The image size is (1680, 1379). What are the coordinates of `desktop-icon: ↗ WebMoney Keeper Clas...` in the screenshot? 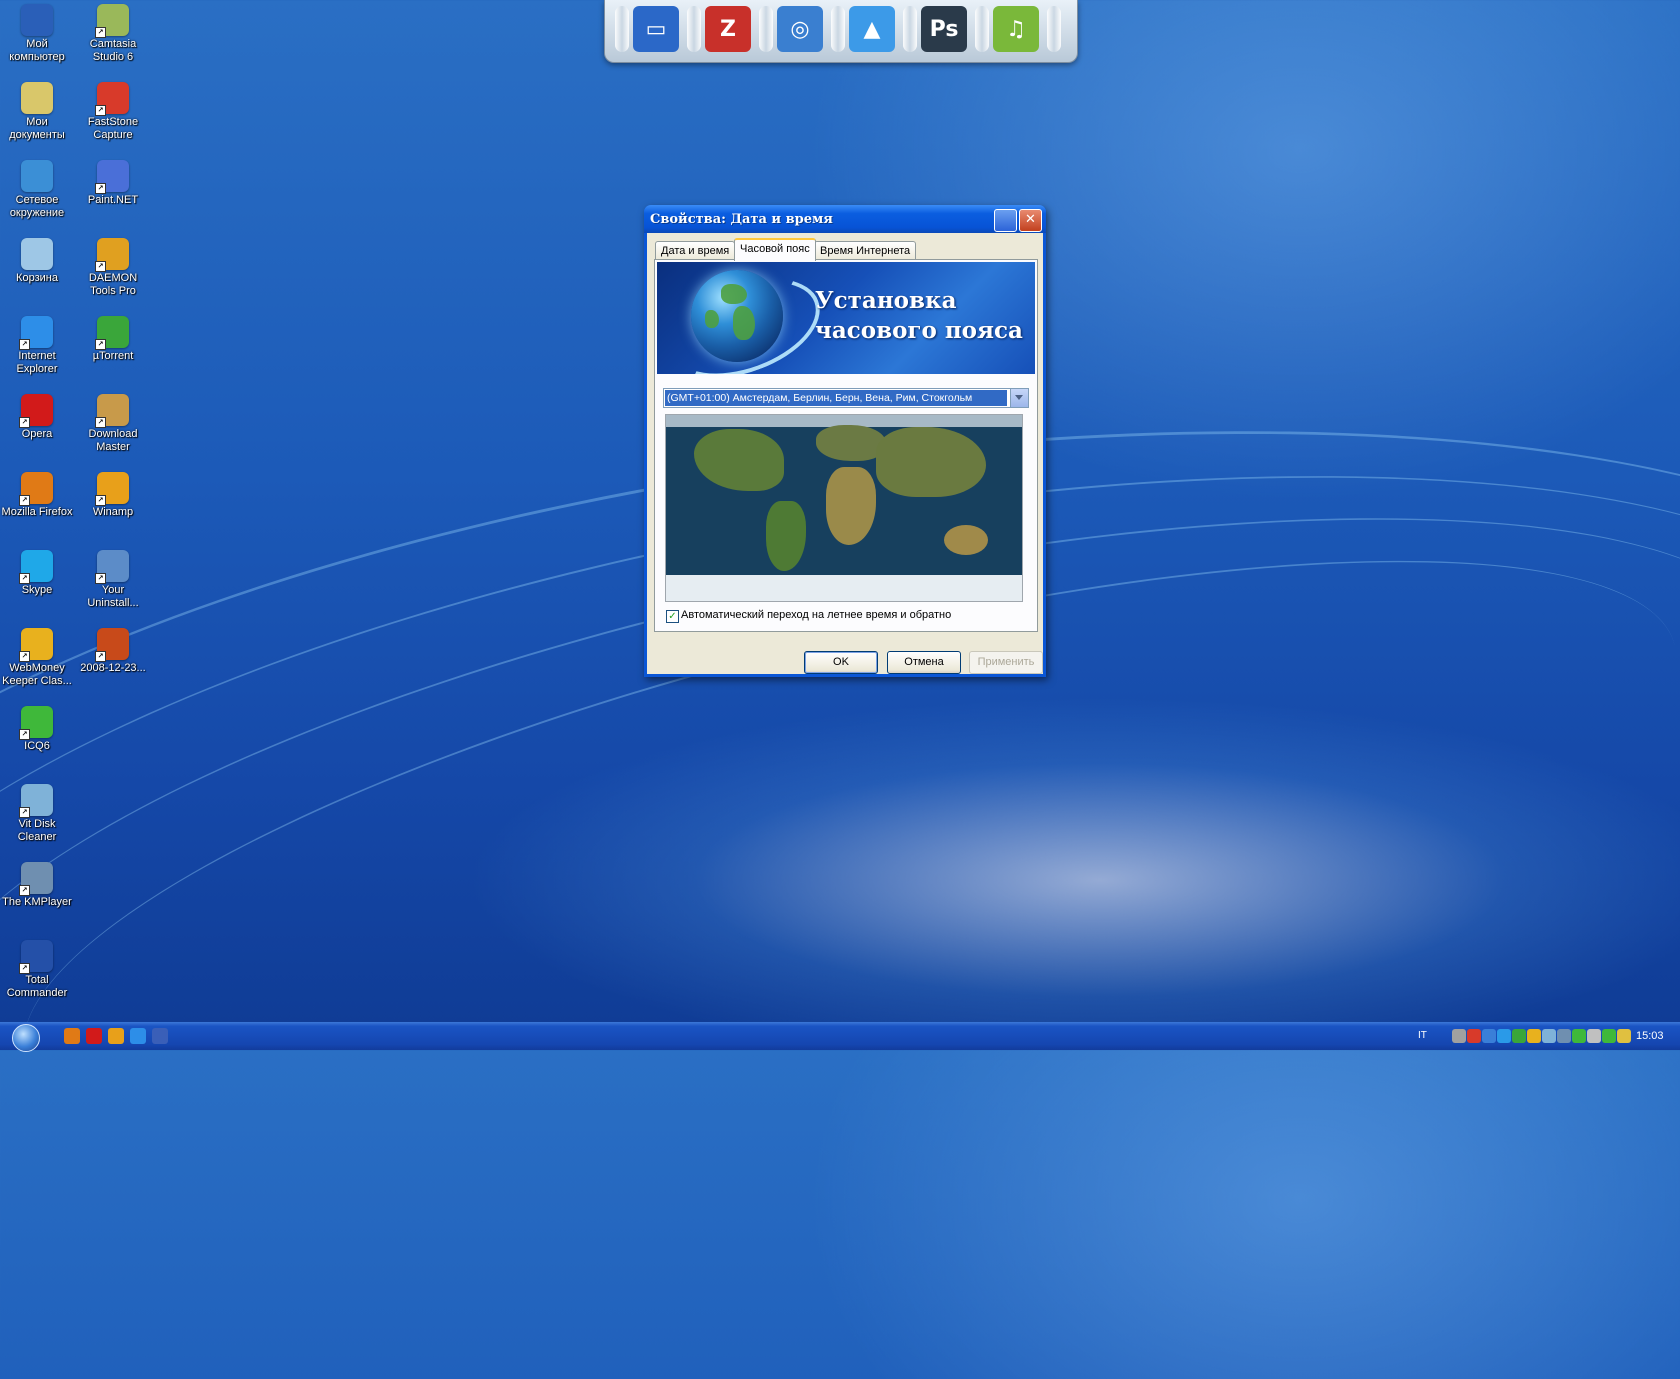 It's located at (37, 656).